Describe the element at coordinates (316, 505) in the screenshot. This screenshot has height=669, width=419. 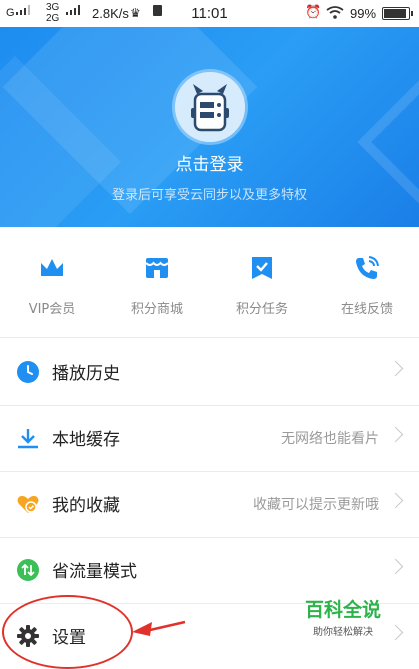
I see `menu-item-hint: 收藏可以提示更新哦` at that location.